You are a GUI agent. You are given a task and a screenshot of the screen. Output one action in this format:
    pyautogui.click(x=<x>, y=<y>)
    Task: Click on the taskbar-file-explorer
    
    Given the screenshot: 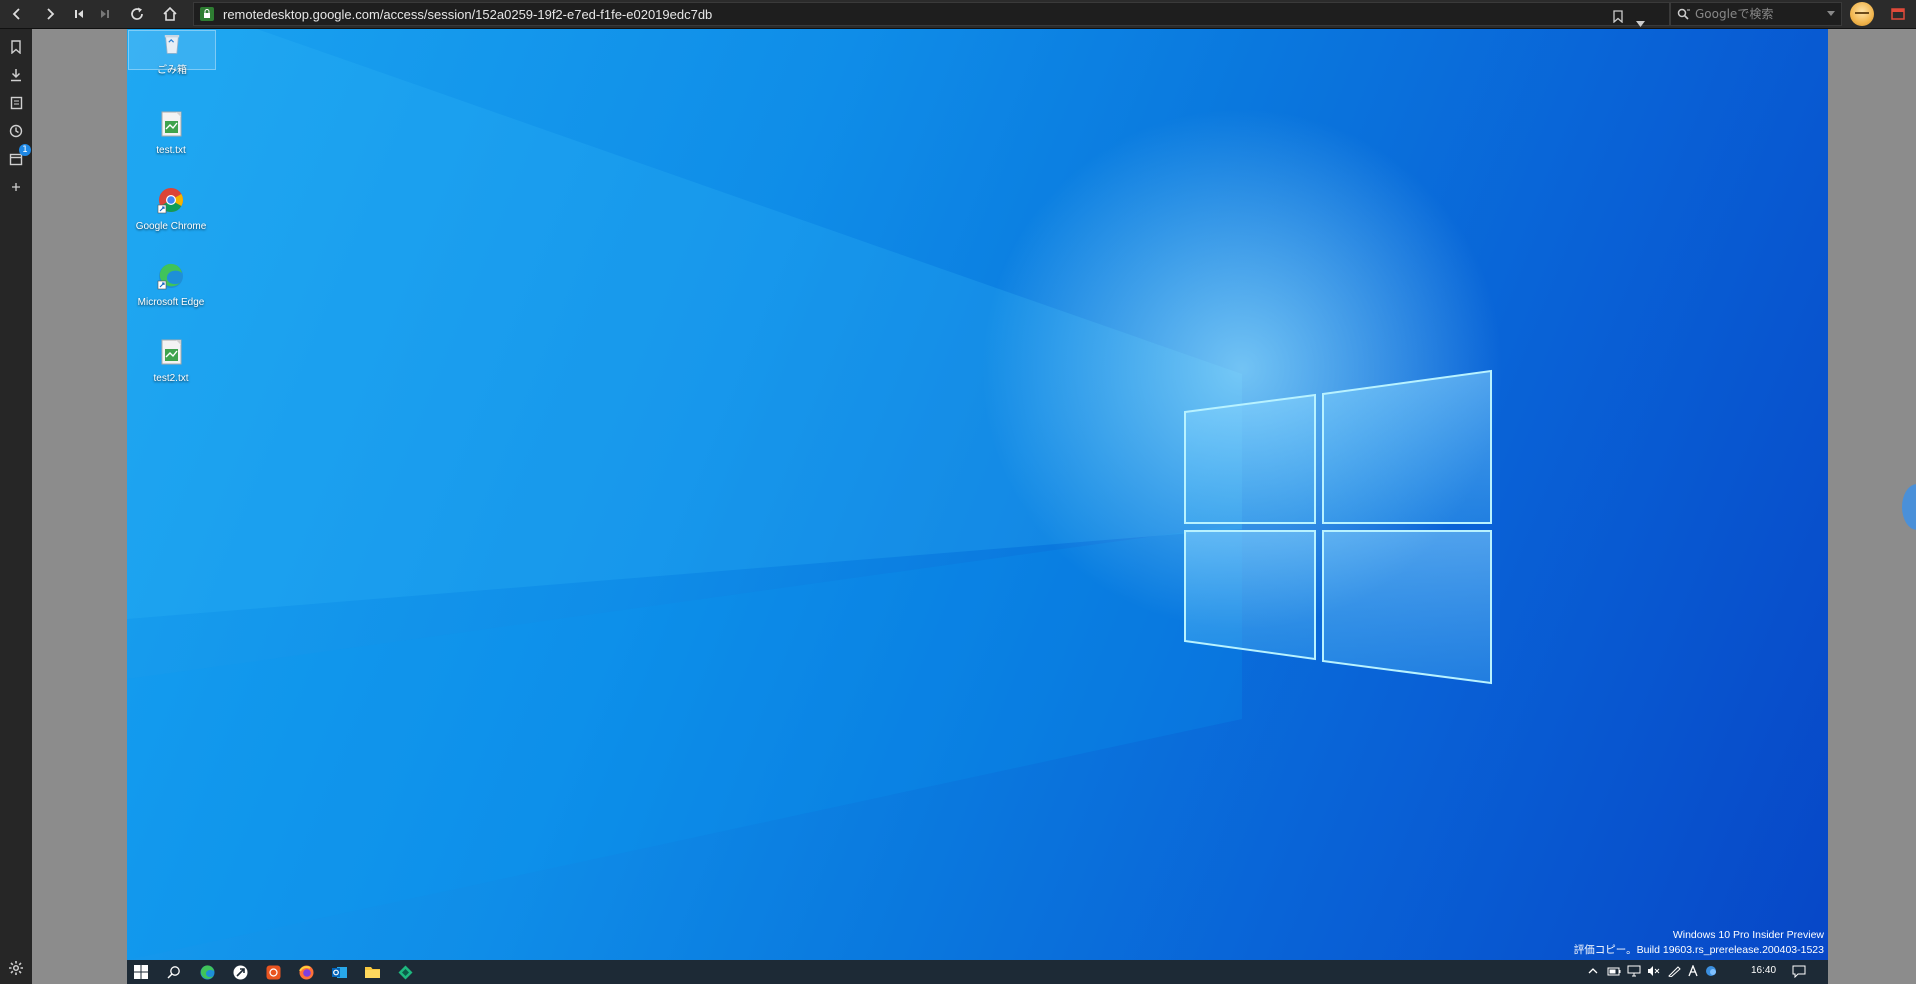 What is the action you would take?
    pyautogui.click(x=372, y=972)
    